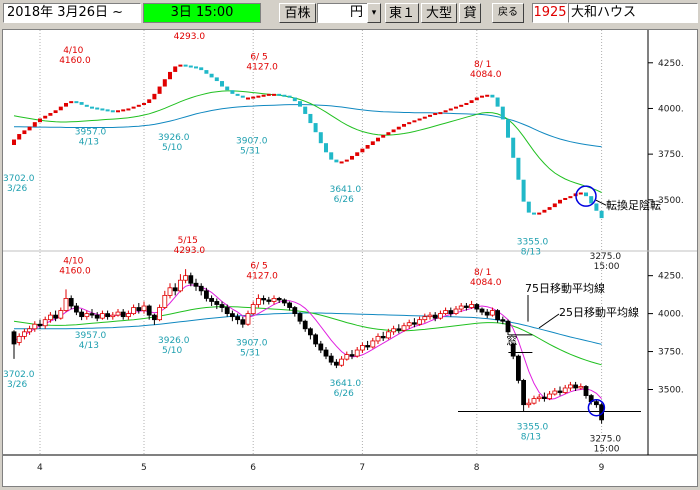 This screenshot has height=490, width=700. What do you see at coordinates (606, 440) in the screenshot?
I see `lower-annotation-value: 3275.0` at bounding box center [606, 440].